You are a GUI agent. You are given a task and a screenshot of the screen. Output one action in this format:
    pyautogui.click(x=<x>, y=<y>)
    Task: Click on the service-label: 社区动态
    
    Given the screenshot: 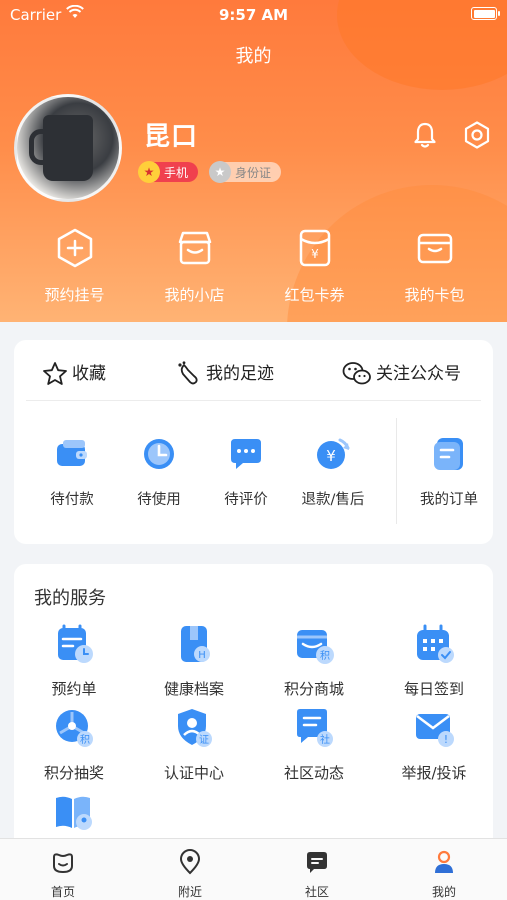 What is the action you would take?
    pyautogui.click(x=313, y=773)
    